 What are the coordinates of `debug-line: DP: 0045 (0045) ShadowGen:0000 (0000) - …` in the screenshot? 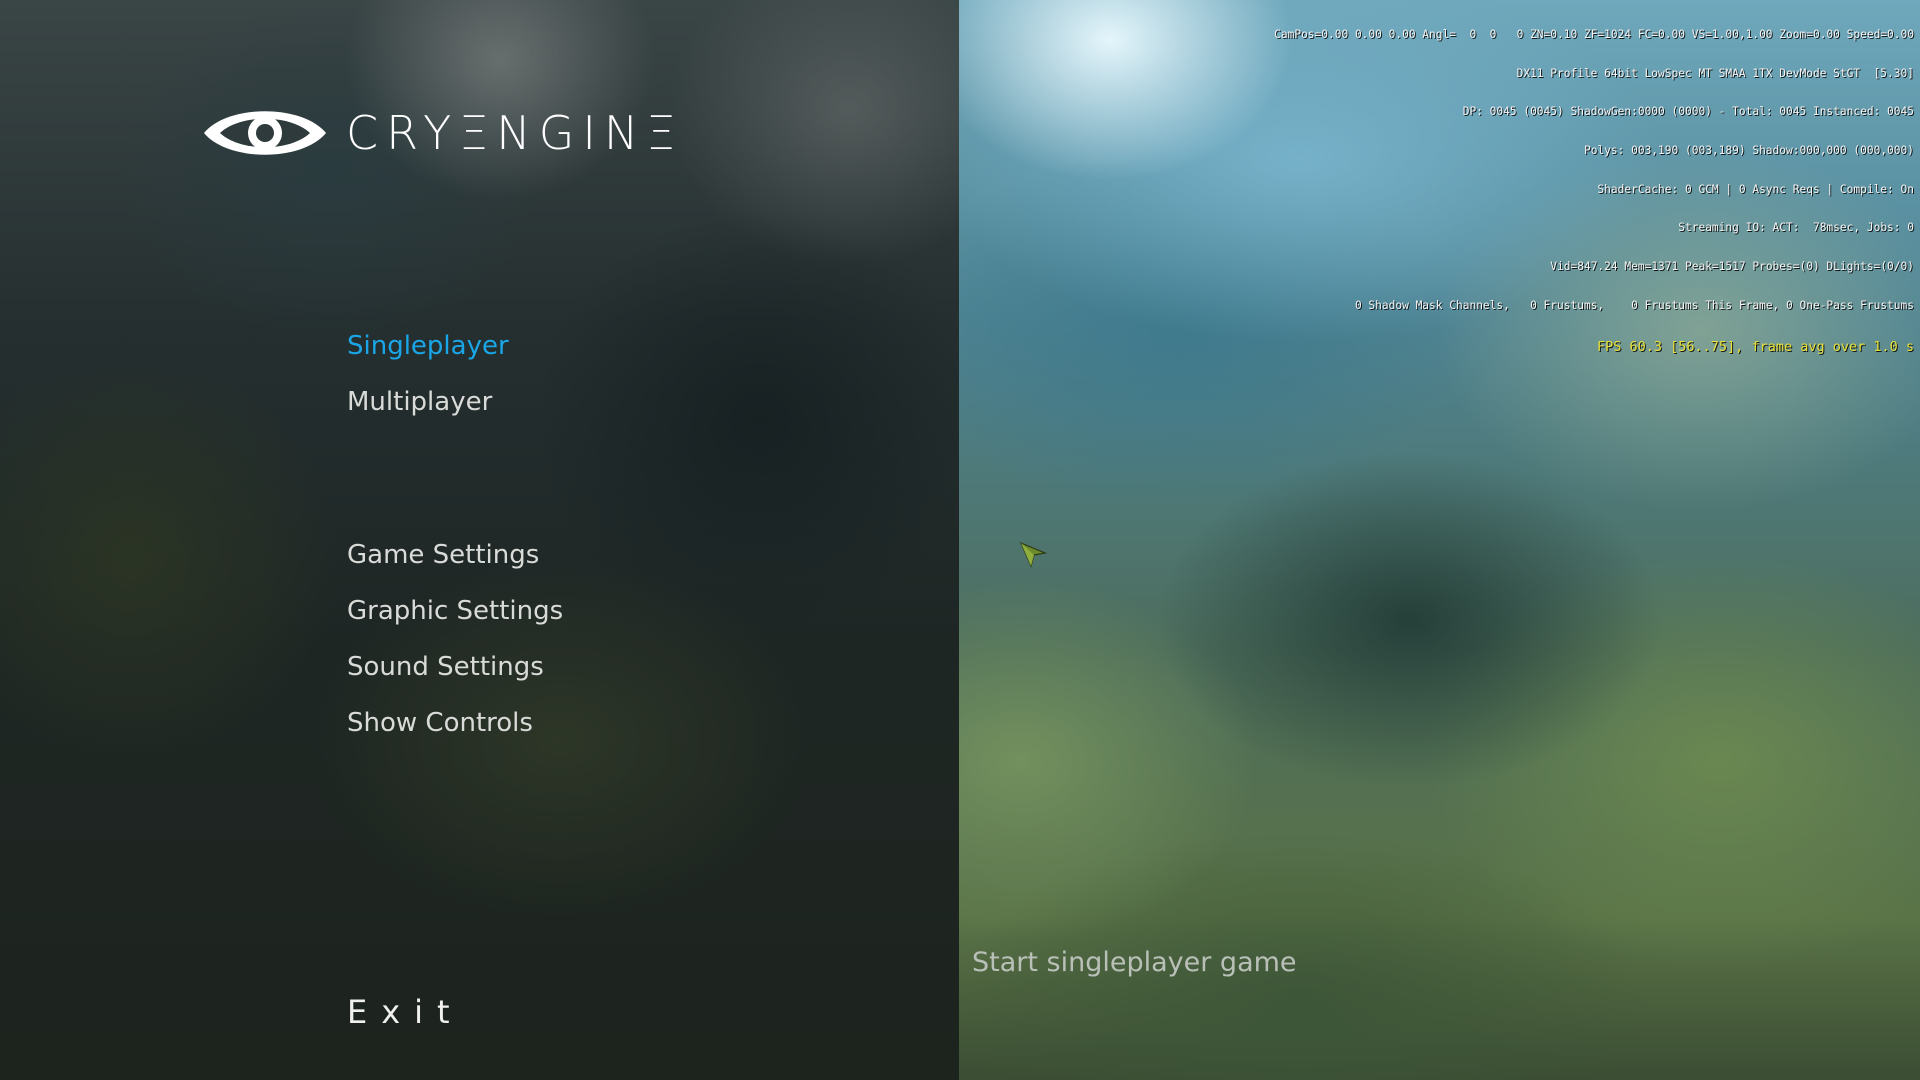 It's located at (1688, 112).